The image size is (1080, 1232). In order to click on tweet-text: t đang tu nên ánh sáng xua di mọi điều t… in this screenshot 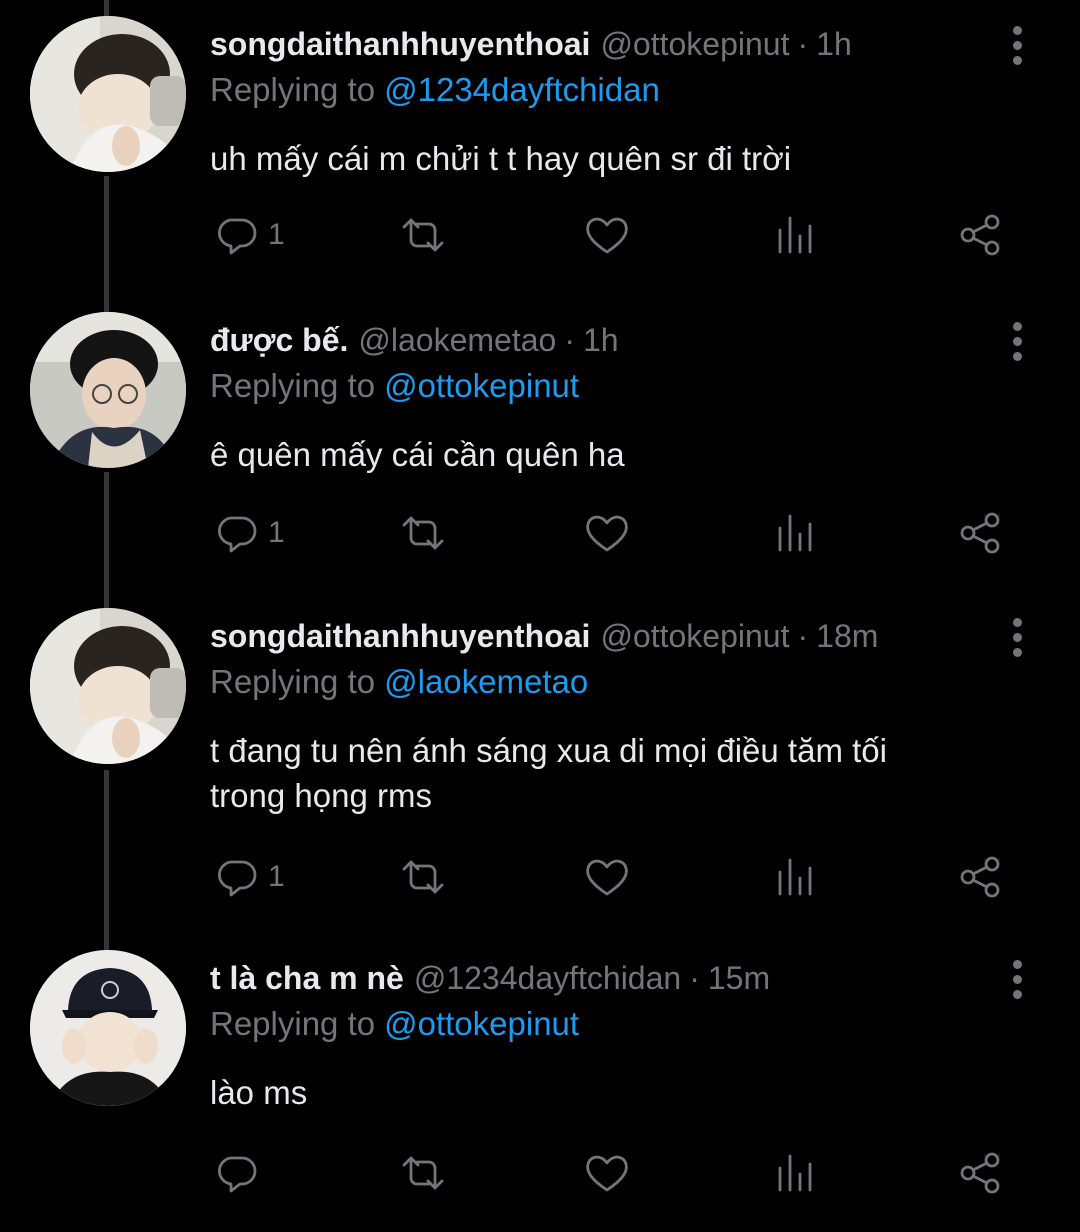, I will do `click(610, 773)`.